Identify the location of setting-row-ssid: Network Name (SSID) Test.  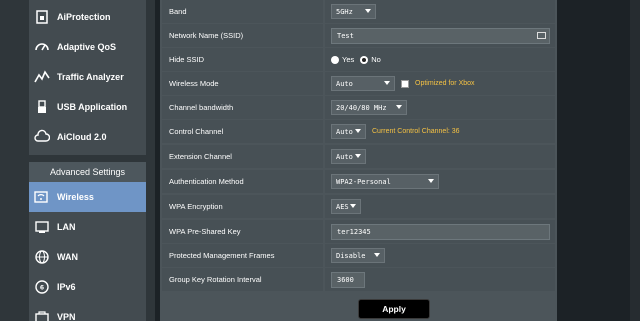
(358, 35).